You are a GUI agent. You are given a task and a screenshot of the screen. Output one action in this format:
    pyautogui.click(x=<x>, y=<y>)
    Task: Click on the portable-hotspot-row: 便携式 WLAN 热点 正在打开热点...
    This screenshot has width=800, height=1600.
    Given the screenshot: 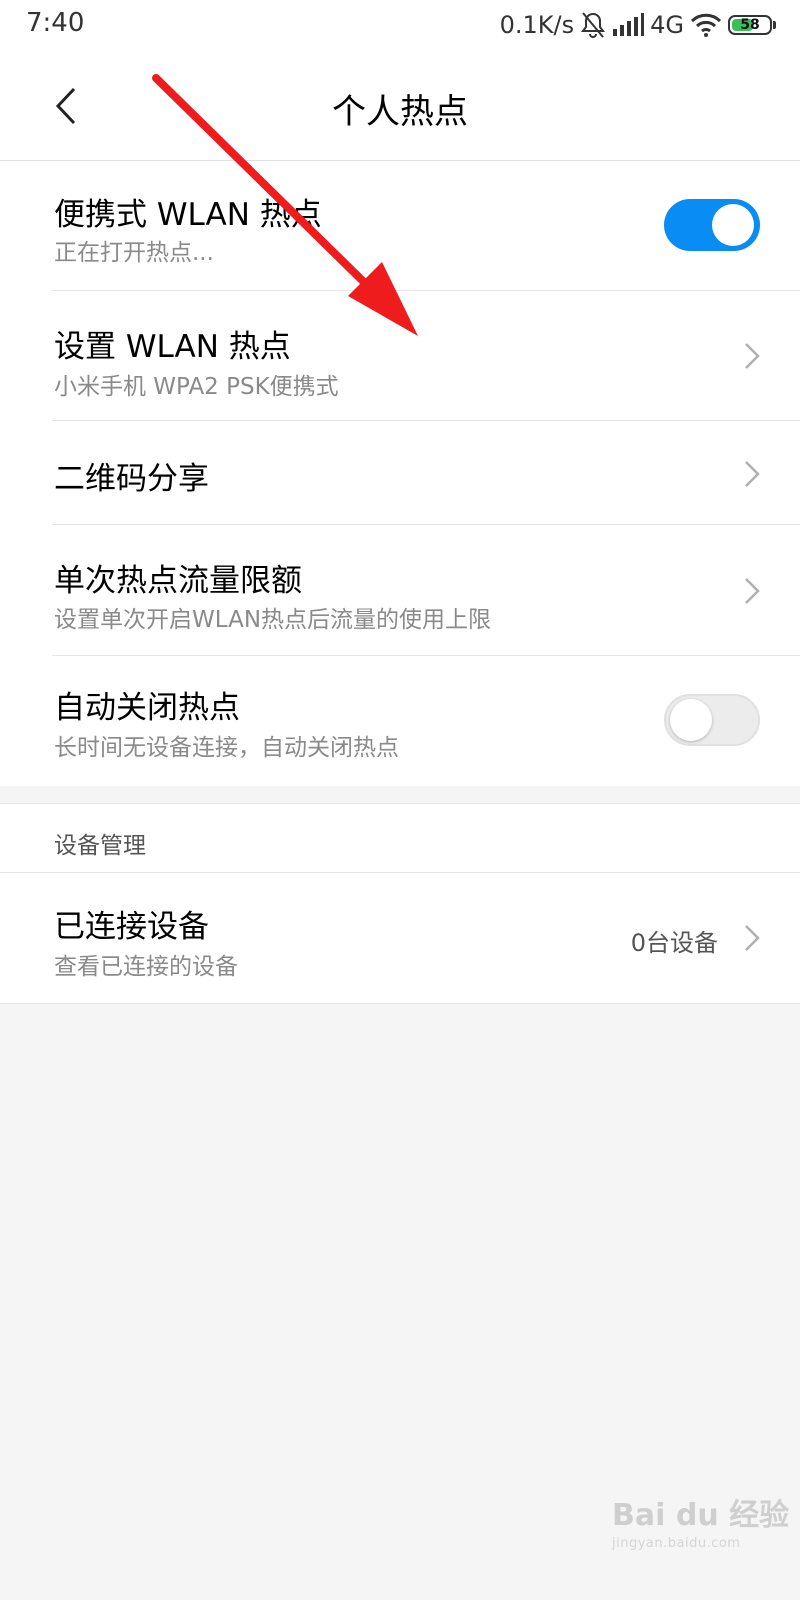 What is the action you would take?
    pyautogui.click(x=400, y=226)
    